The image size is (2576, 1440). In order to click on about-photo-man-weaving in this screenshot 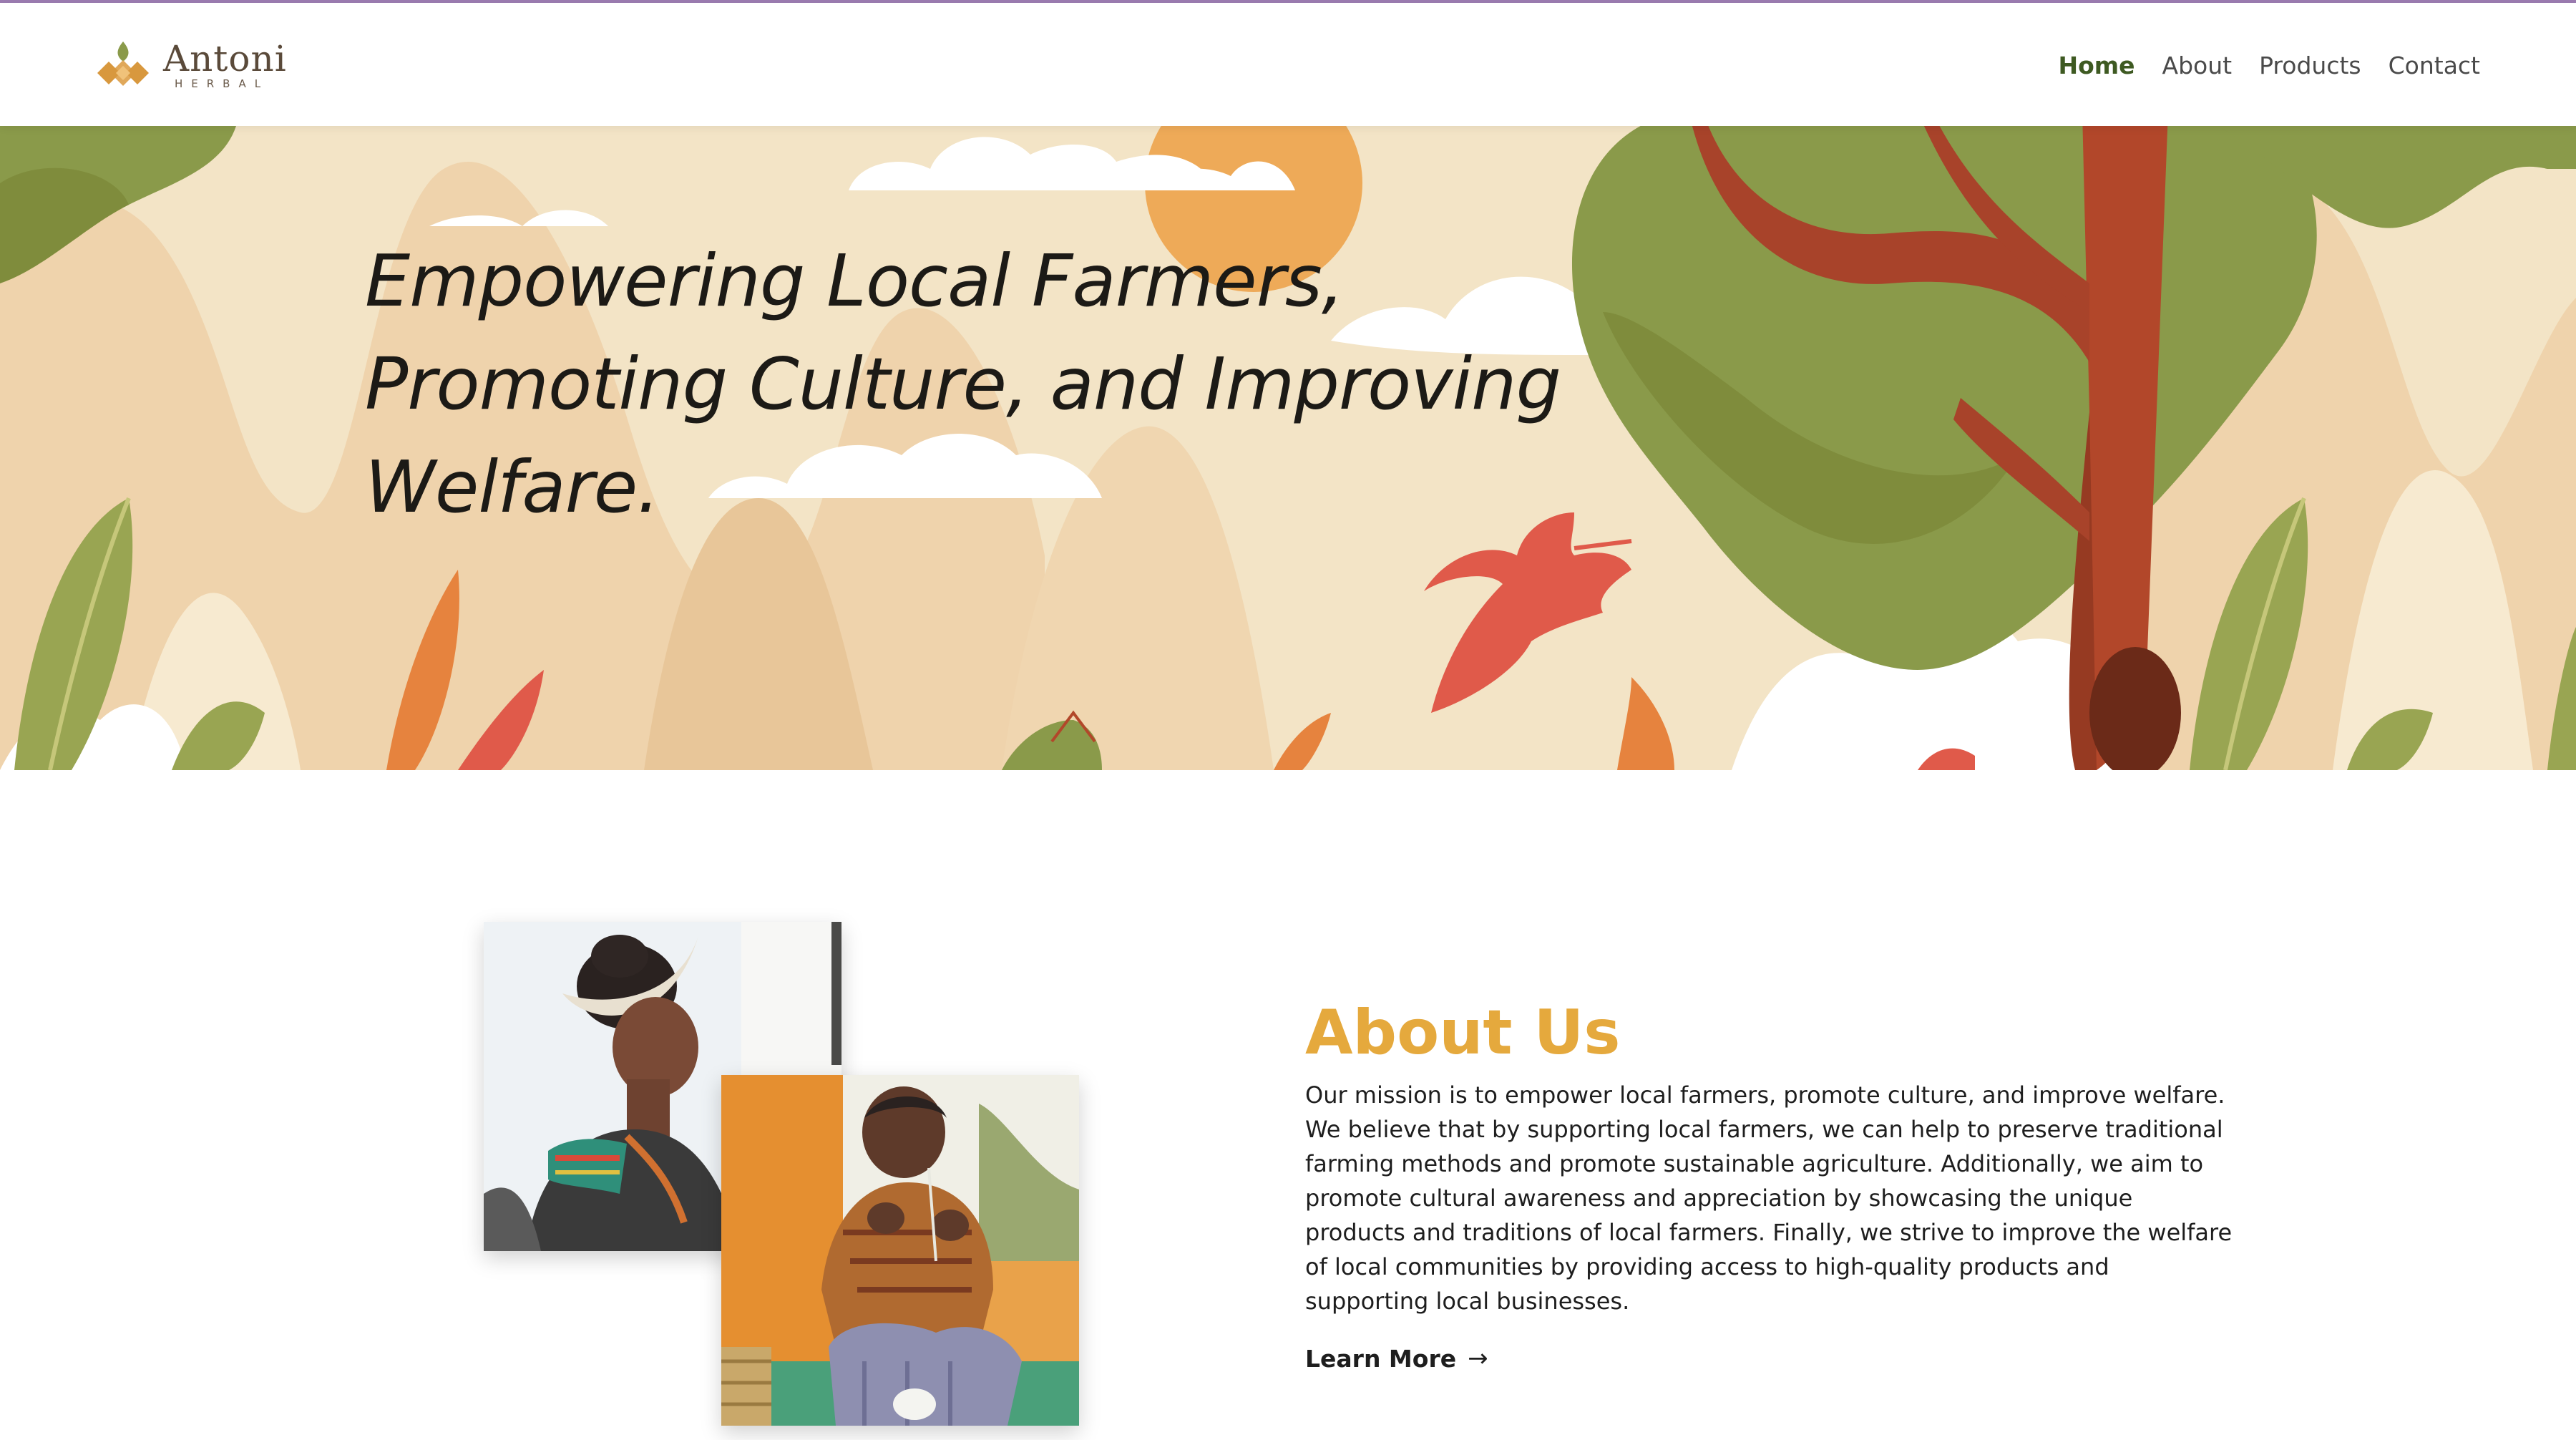, I will do `click(900, 1250)`.